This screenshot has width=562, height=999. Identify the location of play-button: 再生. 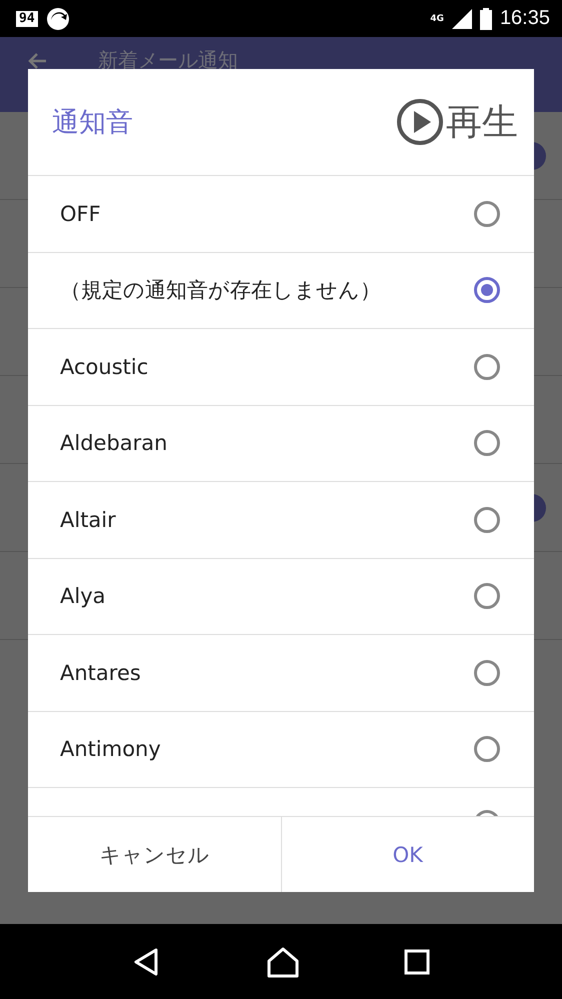
(457, 122).